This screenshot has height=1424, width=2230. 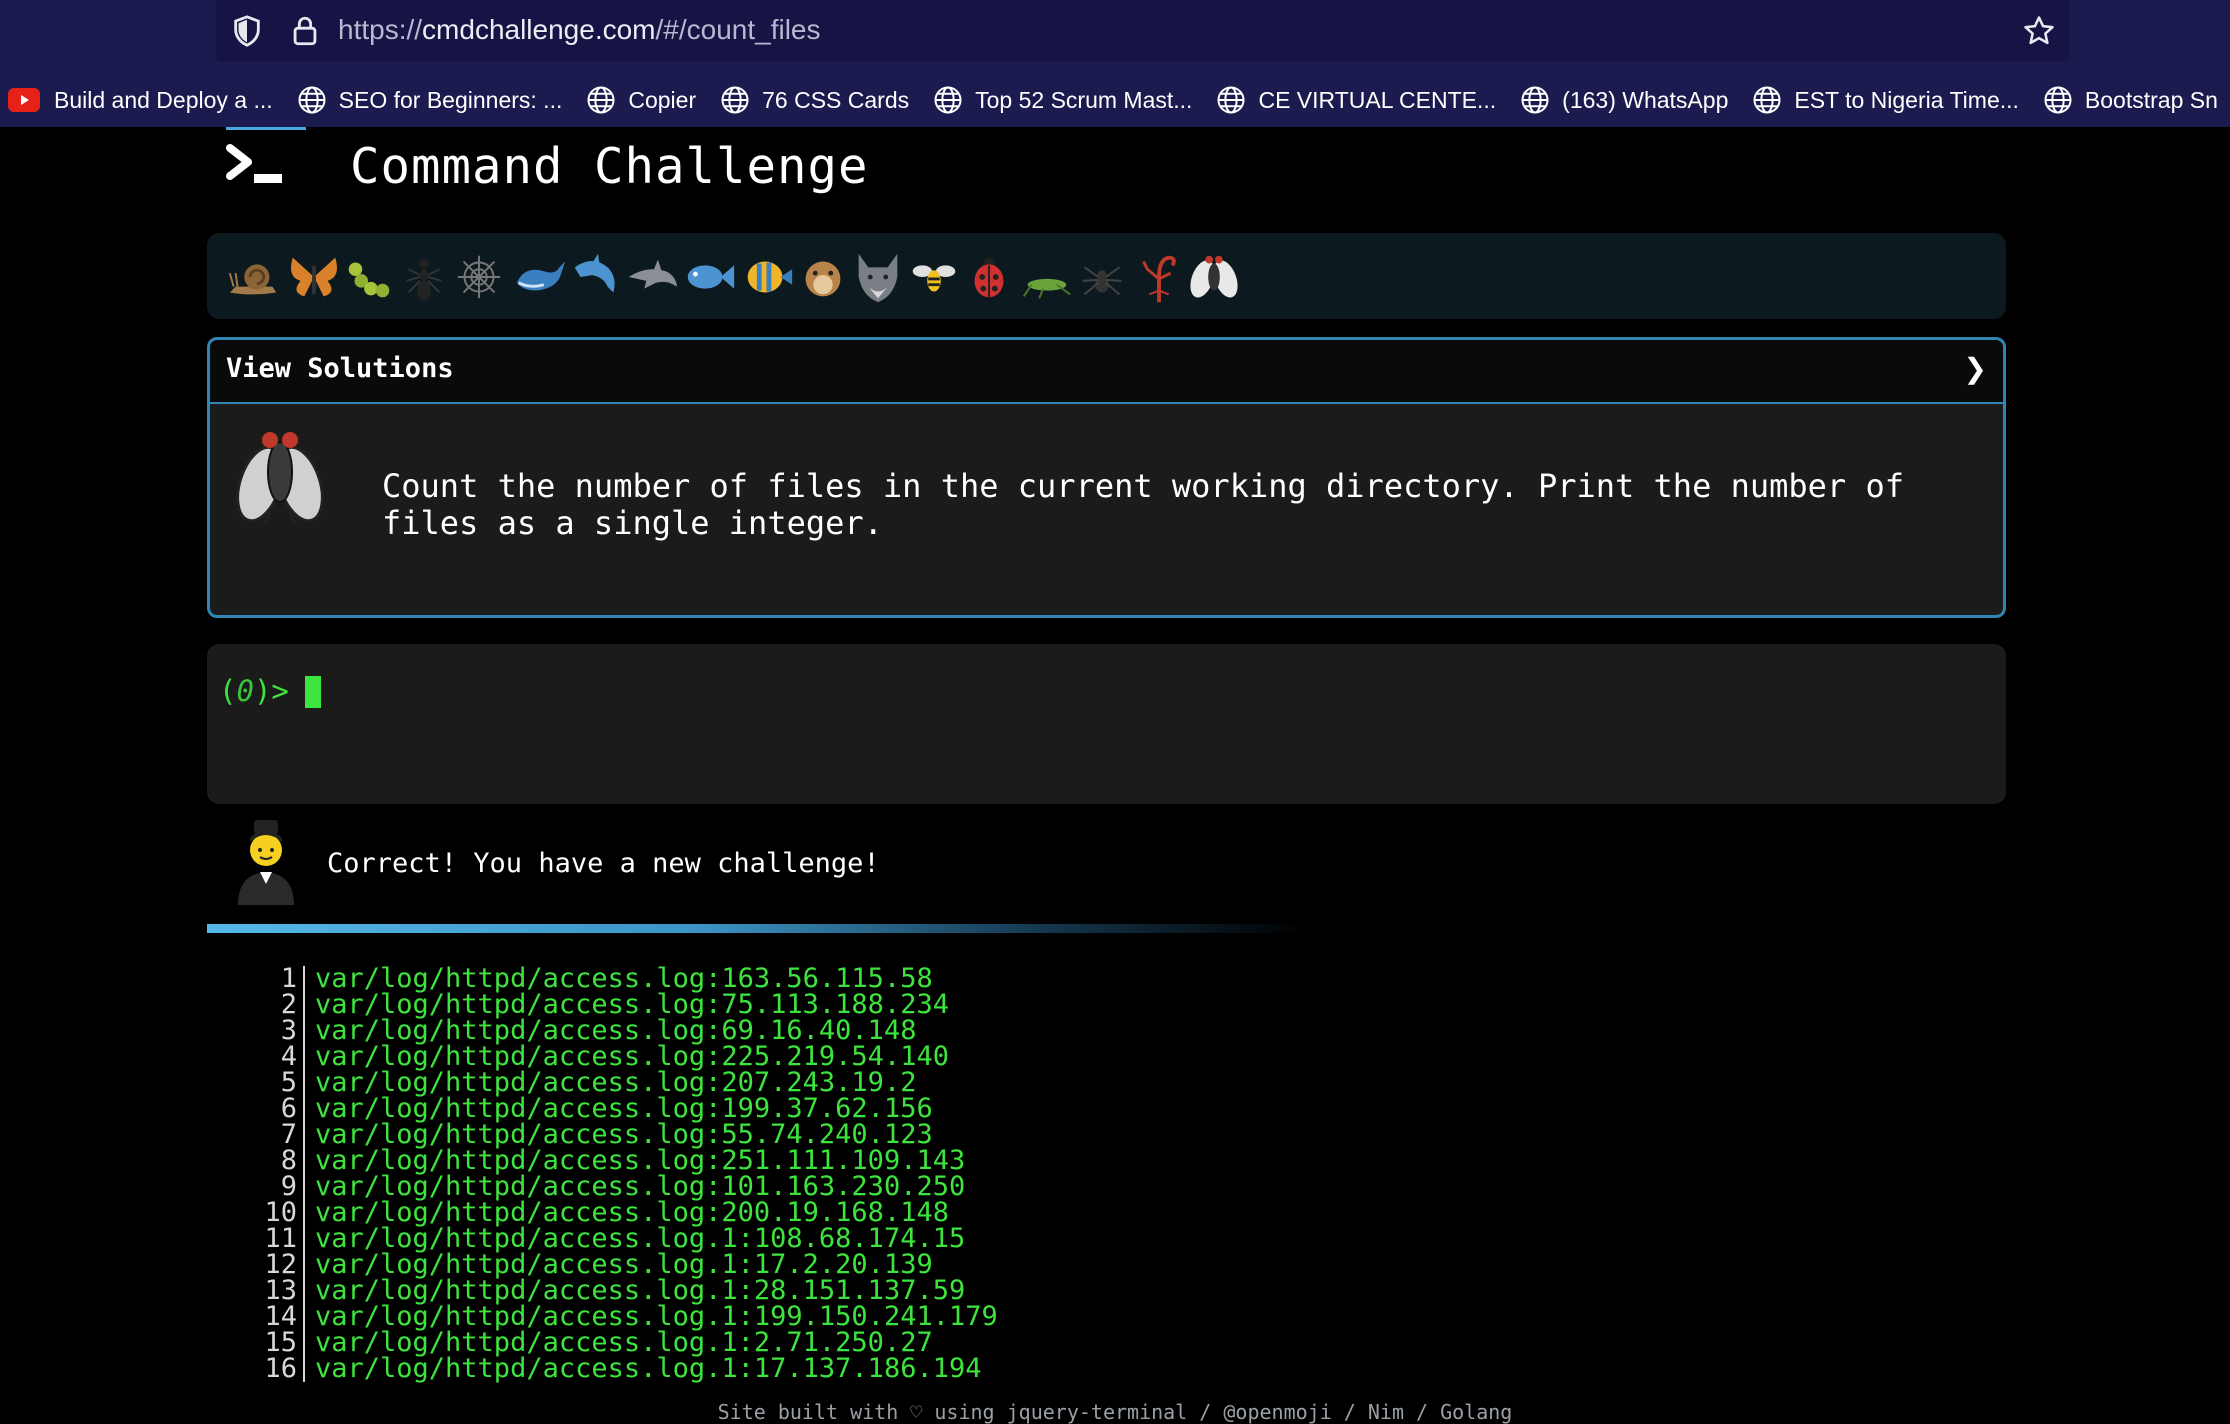 I want to click on logo-underline, so click(x=266, y=128).